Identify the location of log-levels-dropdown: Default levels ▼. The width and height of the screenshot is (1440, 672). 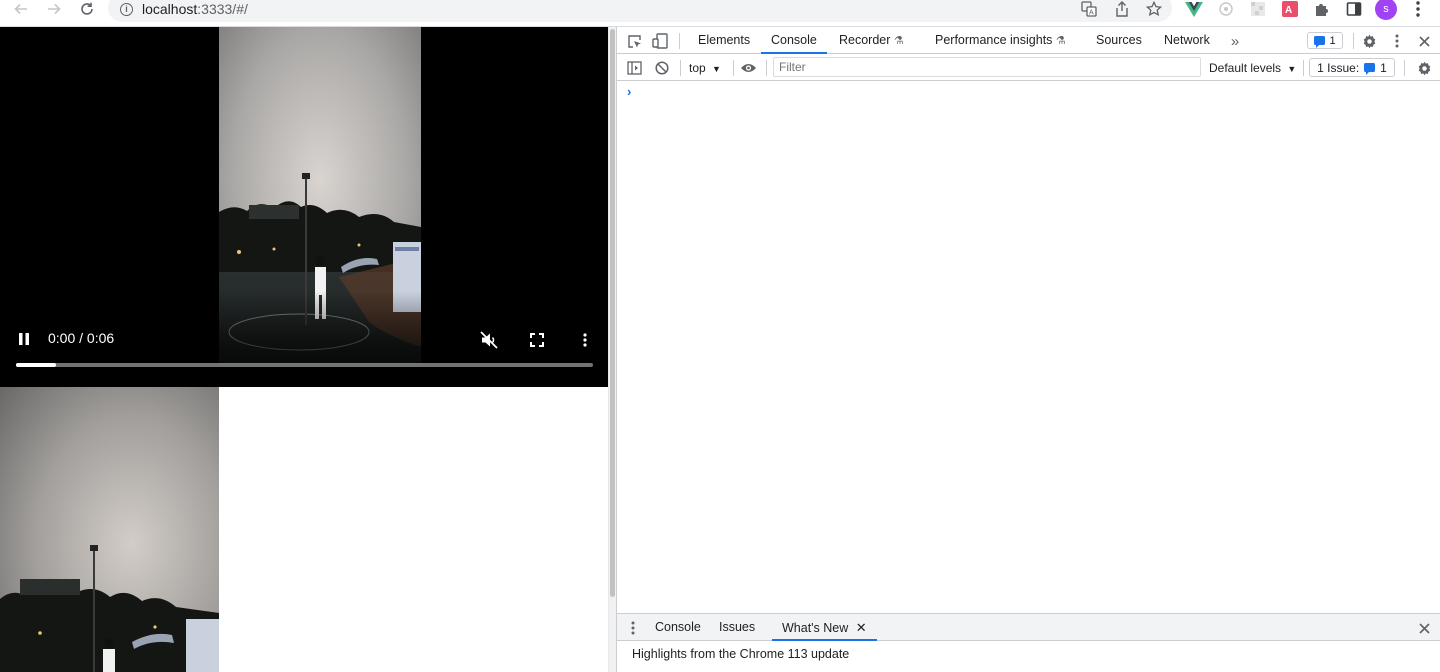
(1252, 68).